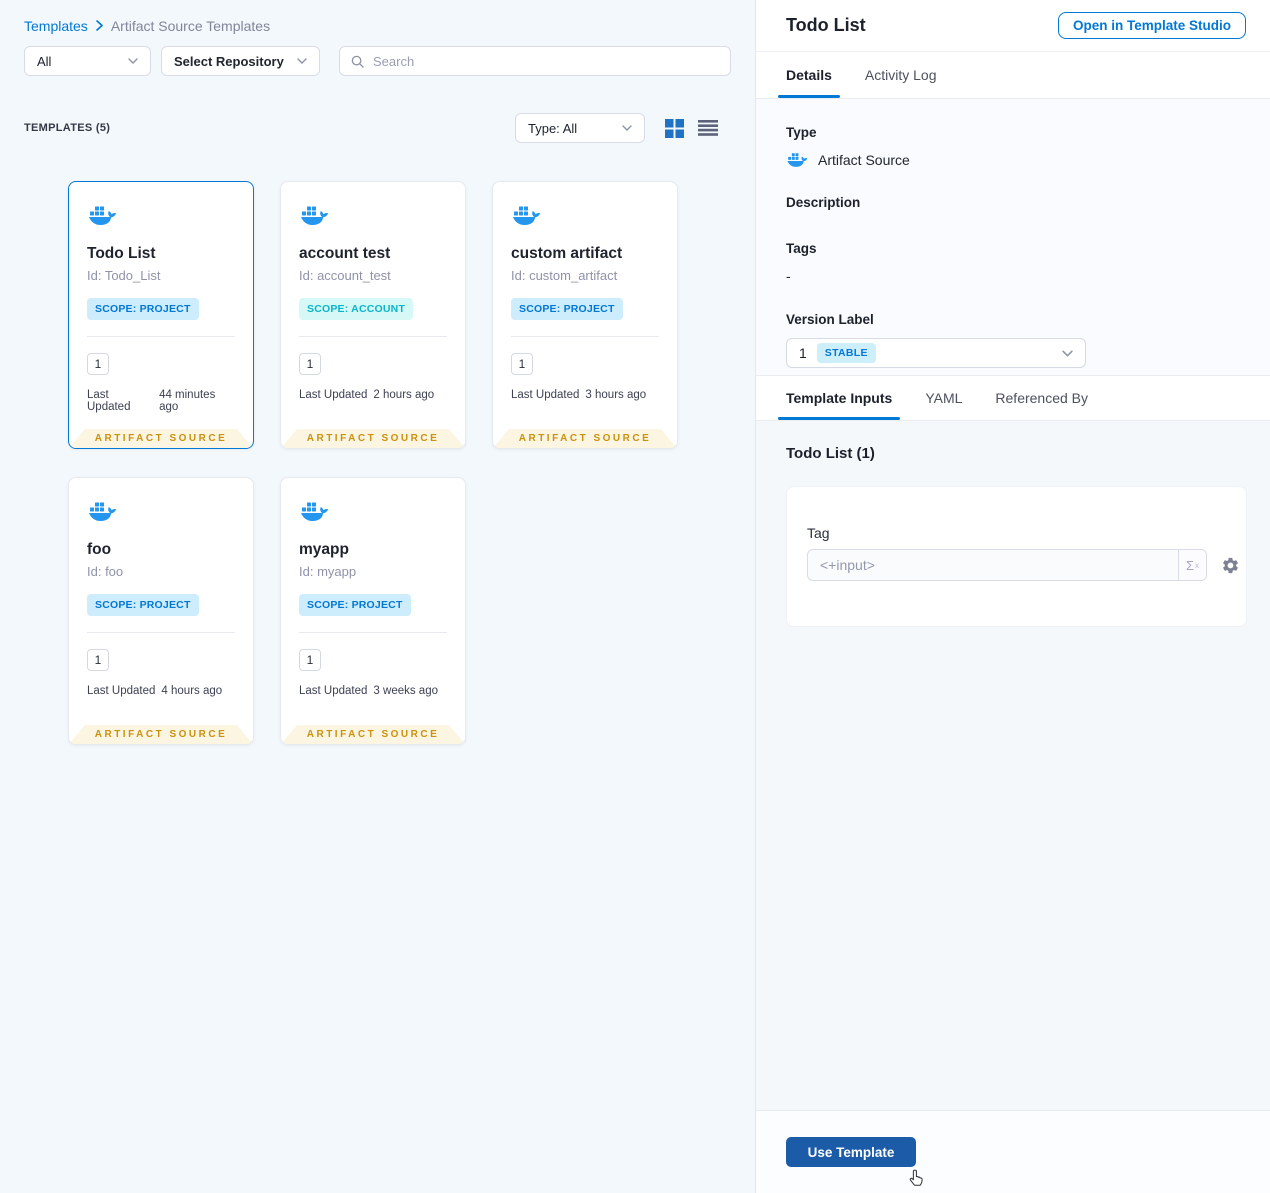  Describe the element at coordinates (567, 253) in the screenshot. I see `template-name: custom artifact` at that location.